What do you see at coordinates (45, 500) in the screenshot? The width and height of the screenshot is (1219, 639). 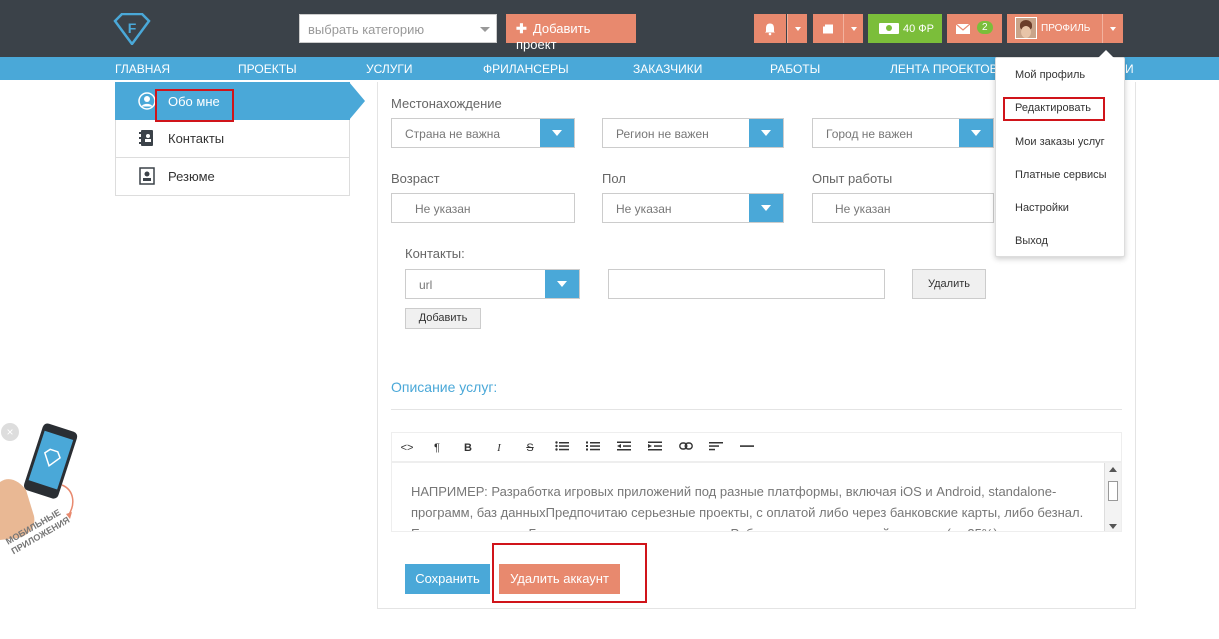 I see `mobile-apps-promo: × МОБИЛЬНЫЕ ПРИЛОЖЕНИЯ` at bounding box center [45, 500].